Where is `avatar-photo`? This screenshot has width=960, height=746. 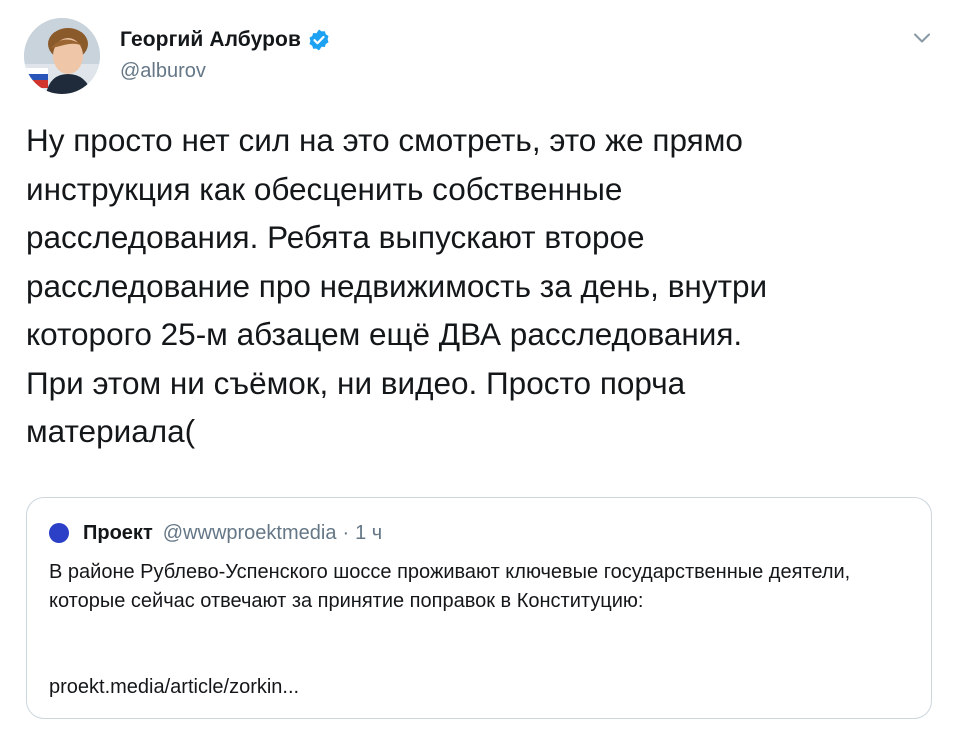 avatar-photo is located at coordinates (62, 56).